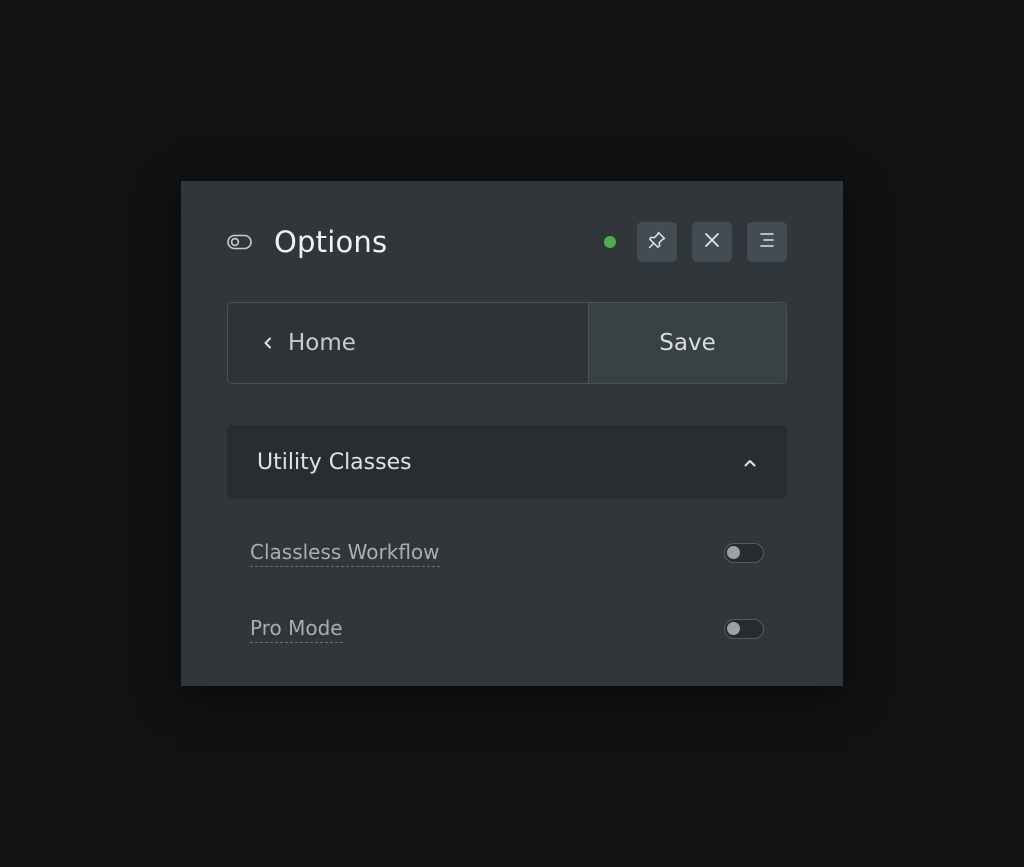 This screenshot has height=867, width=1024. I want to click on option-label: Classless Workflow, so click(345, 553).